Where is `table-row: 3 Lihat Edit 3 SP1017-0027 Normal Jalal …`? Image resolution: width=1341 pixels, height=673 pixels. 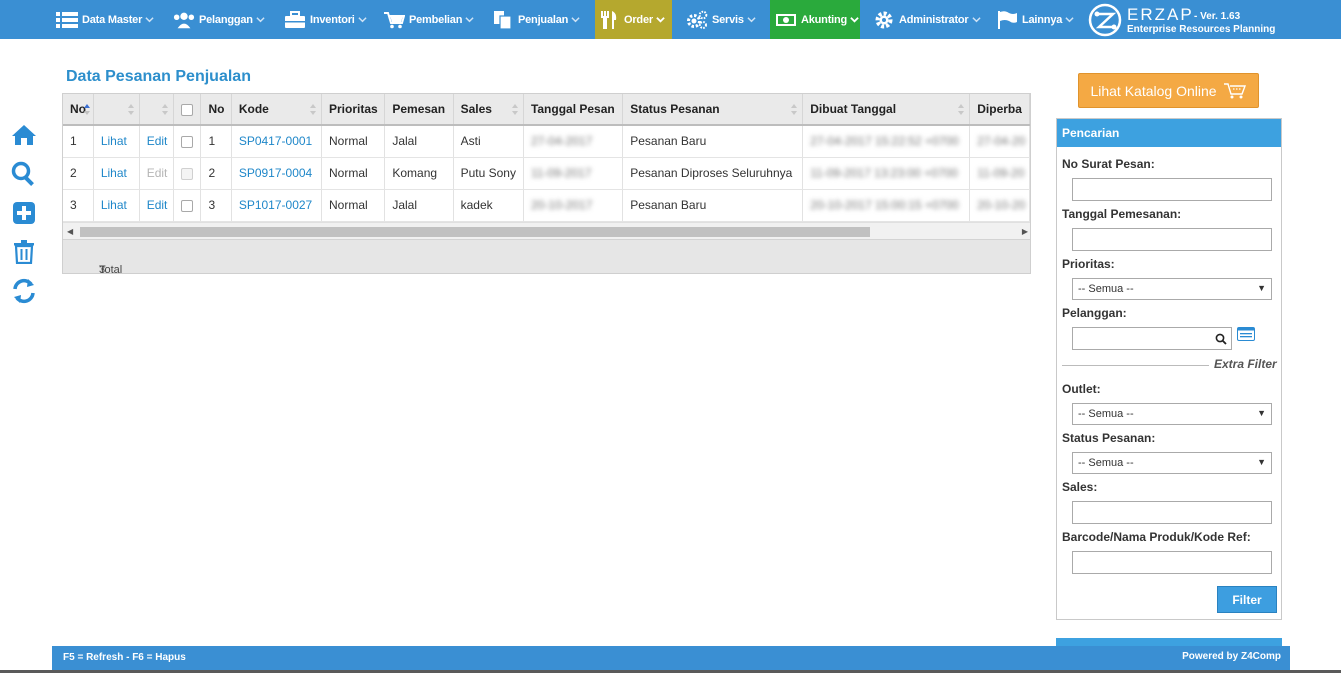
table-row: 3 Lihat Edit 3 SP1017-0027 Normal Jalal … is located at coordinates (546, 205).